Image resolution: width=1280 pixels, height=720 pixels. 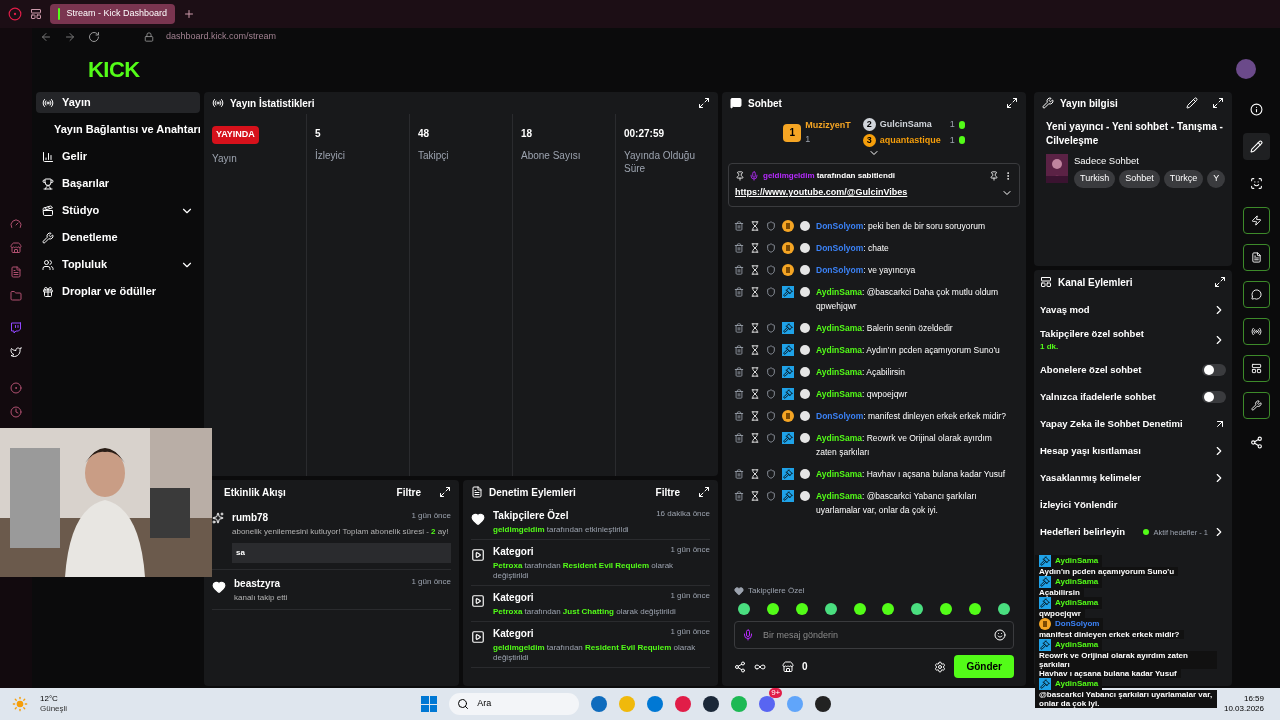 I want to click on address-bar: dashboard.kick.com/stream, so click(x=221, y=37).